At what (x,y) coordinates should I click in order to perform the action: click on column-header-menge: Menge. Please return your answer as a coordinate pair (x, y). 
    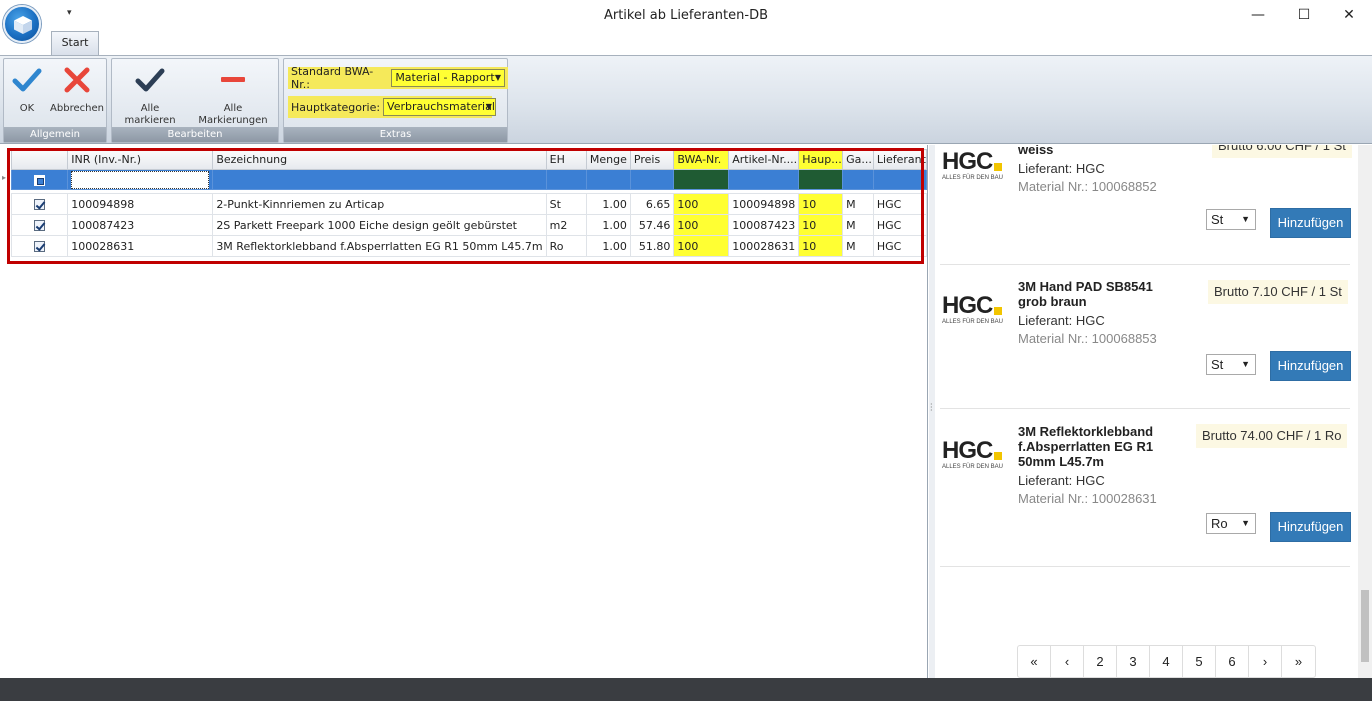
    Looking at the image, I should click on (608, 159).